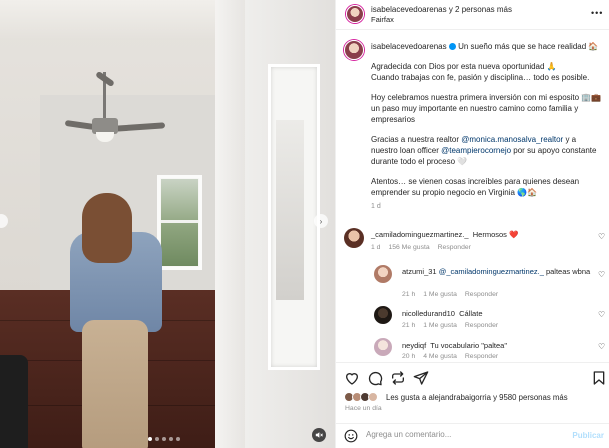 This screenshot has width=609, height=448. What do you see at coordinates (512, 139) in the screenshot?
I see `mention-link: @monica.manosalva_realtor` at bounding box center [512, 139].